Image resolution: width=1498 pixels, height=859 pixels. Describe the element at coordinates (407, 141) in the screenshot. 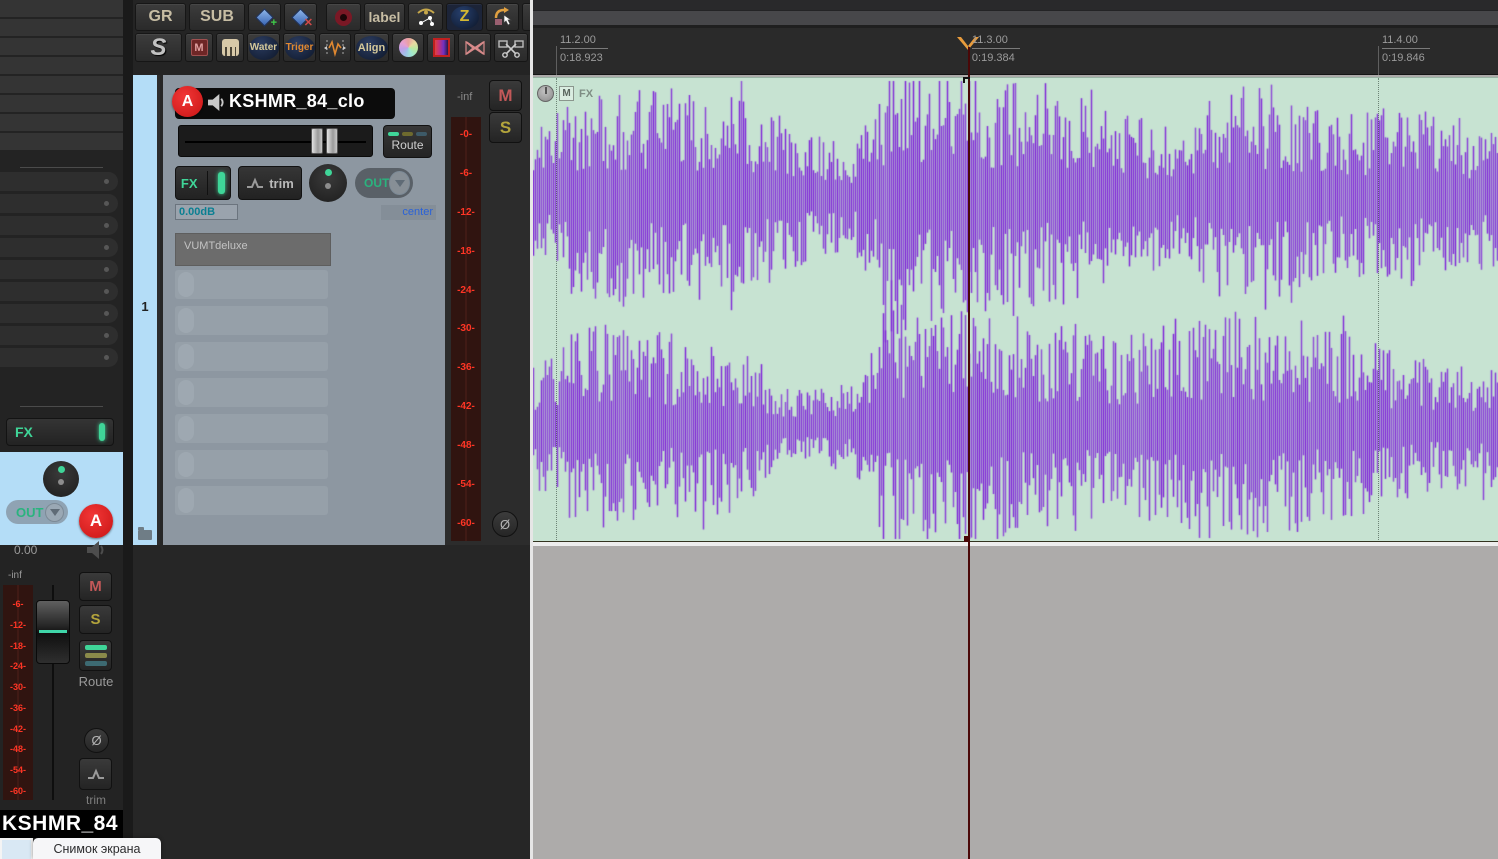

I see `tcp-route-button: Route` at that location.